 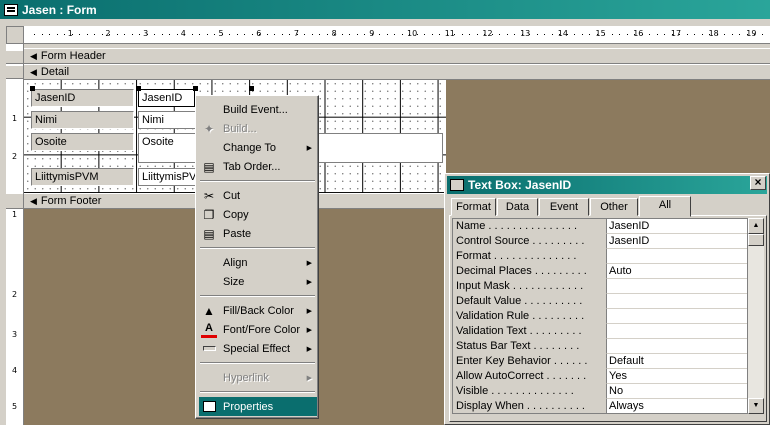 What do you see at coordinates (73, 56) in the screenshot?
I see `form-header-label: Form Header` at bounding box center [73, 56].